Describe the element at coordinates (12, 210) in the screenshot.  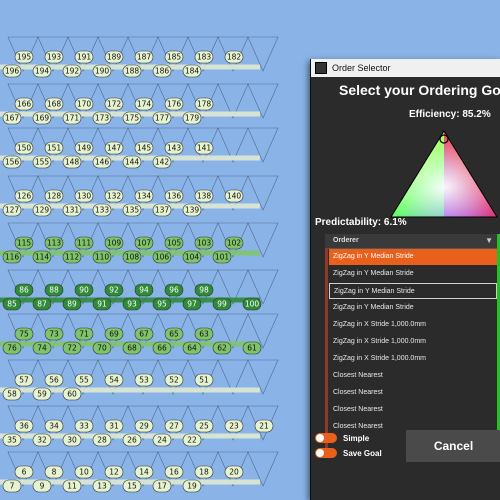
I see `node-label: 127` at that location.